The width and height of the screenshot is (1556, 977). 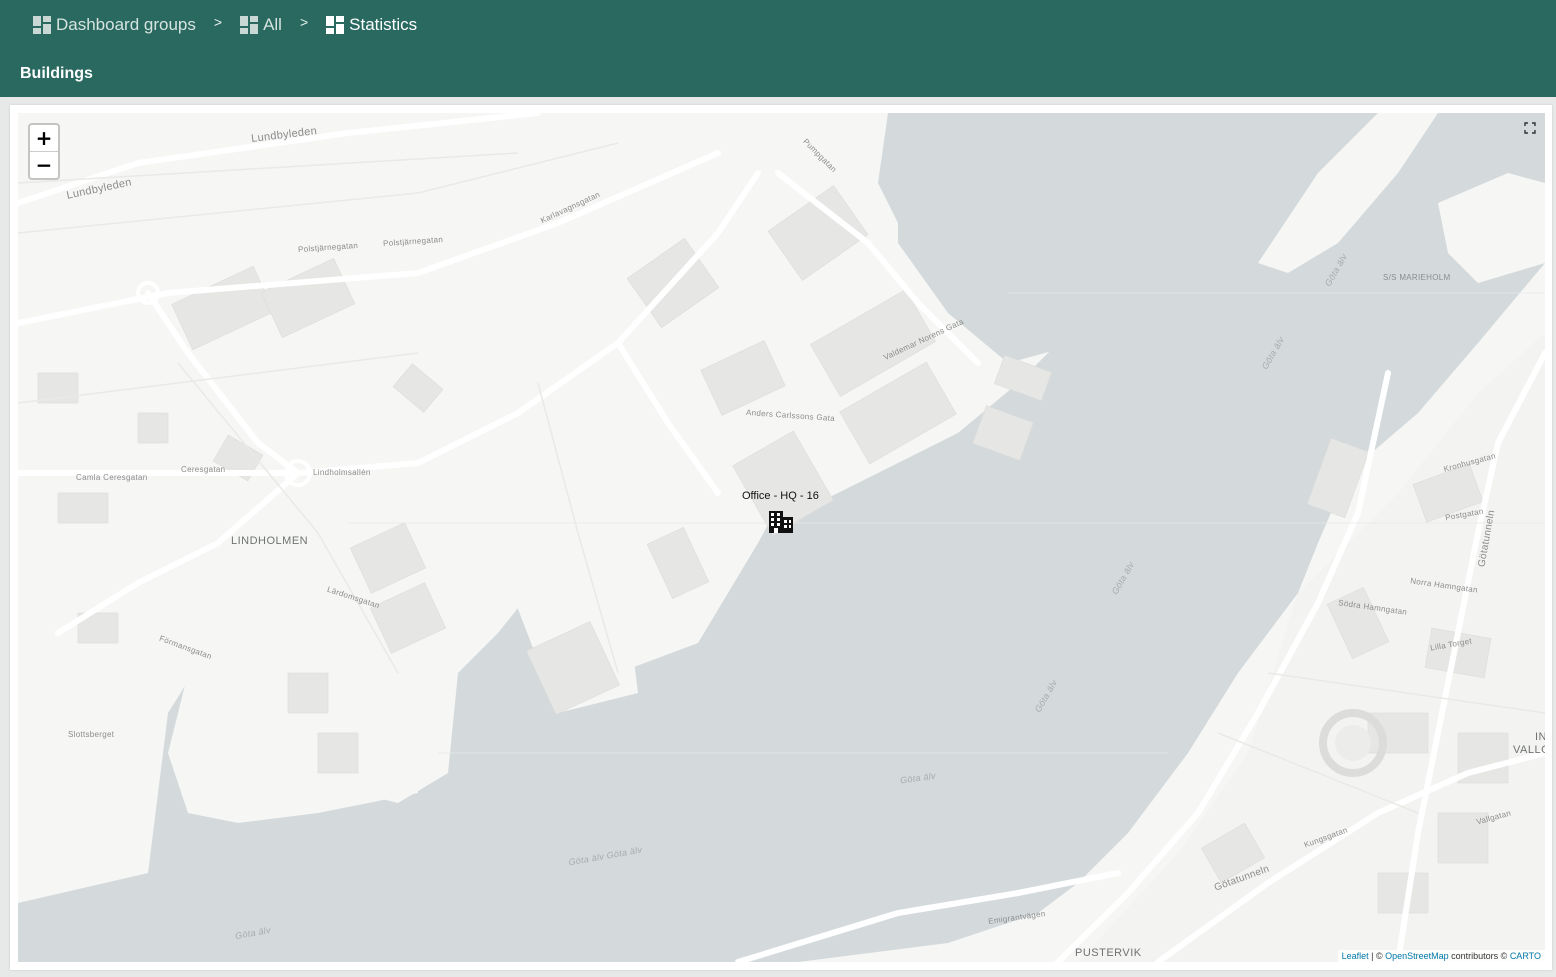 What do you see at coordinates (342, 472) in the screenshot?
I see `street-label: Lindholmsallén` at bounding box center [342, 472].